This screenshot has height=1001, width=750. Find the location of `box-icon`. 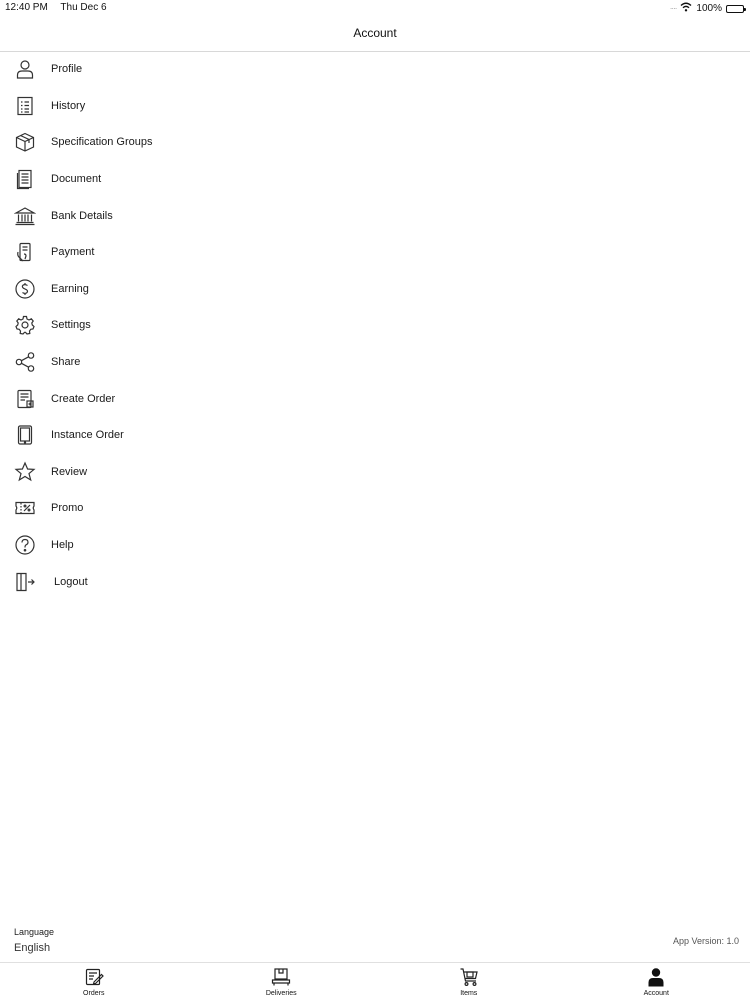

box-icon is located at coordinates (25, 142).